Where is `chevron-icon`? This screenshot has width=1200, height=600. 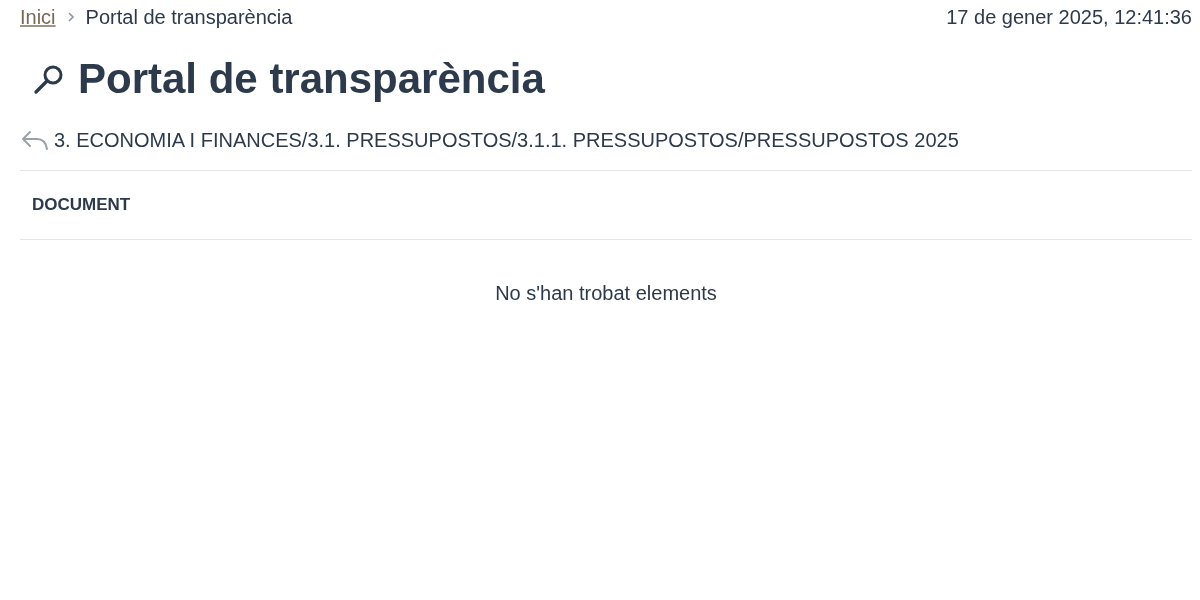 chevron-icon is located at coordinates (70, 17).